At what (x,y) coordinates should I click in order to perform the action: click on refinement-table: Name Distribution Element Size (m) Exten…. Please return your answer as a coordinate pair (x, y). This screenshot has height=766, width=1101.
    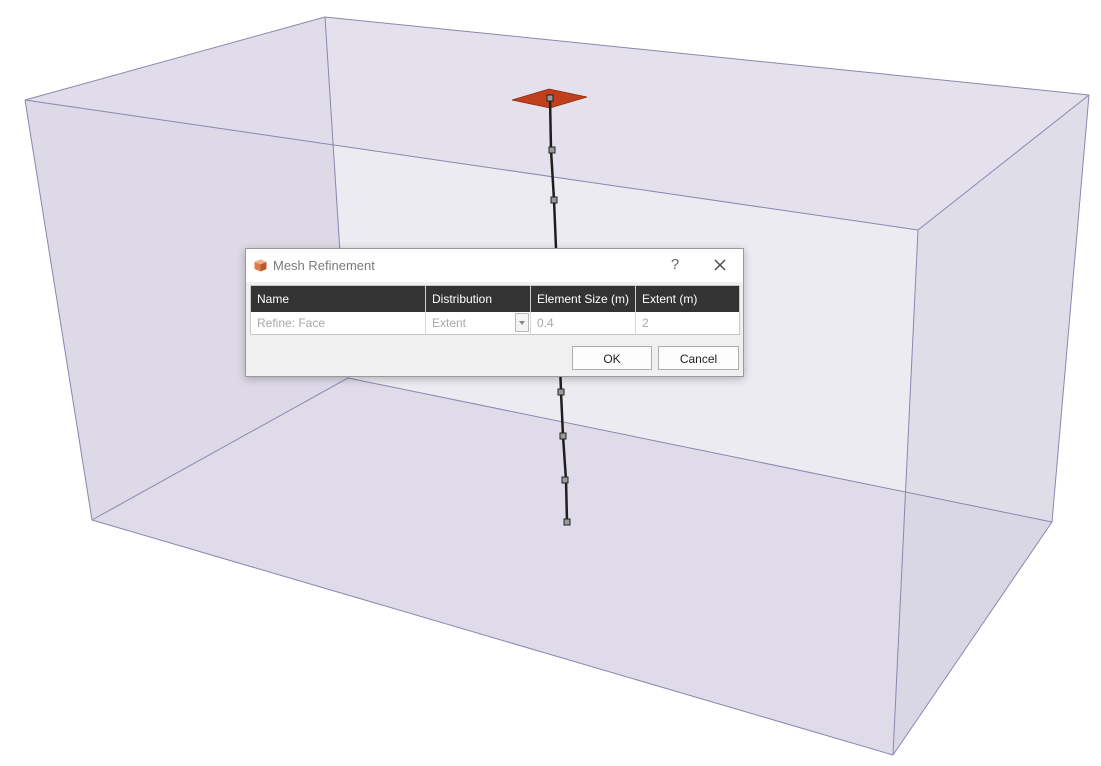
    Looking at the image, I should click on (495, 310).